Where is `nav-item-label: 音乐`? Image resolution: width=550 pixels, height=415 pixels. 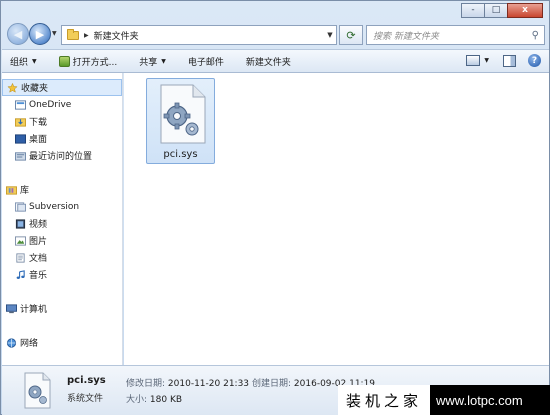 nav-item-label: 音乐 is located at coordinates (38, 276).